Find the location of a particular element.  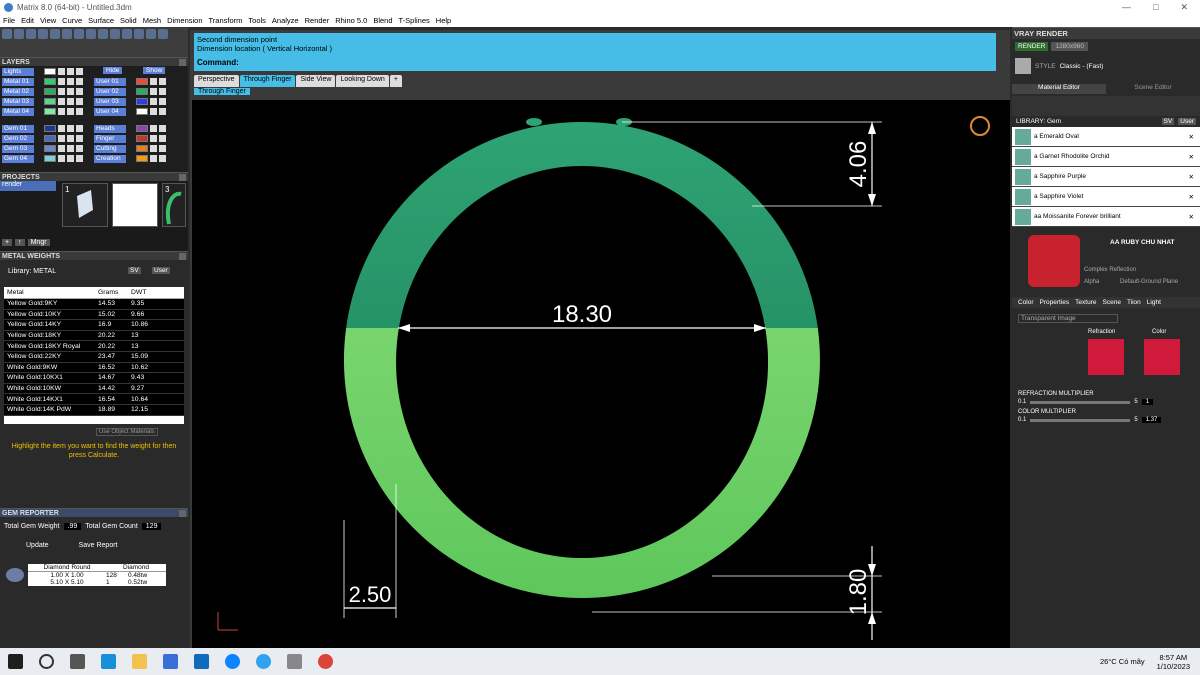

tab-viewport: + is located at coordinates (395, 81).